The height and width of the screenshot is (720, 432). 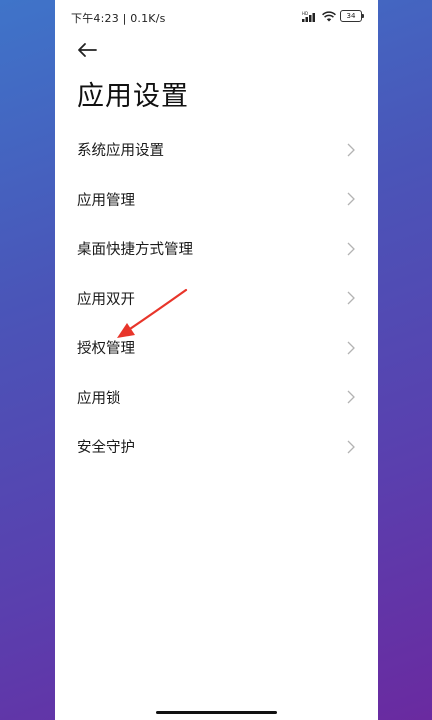 I want to click on status-bar: 下午4:23 | 0.1K/s HD 34, so click(x=216, y=17).